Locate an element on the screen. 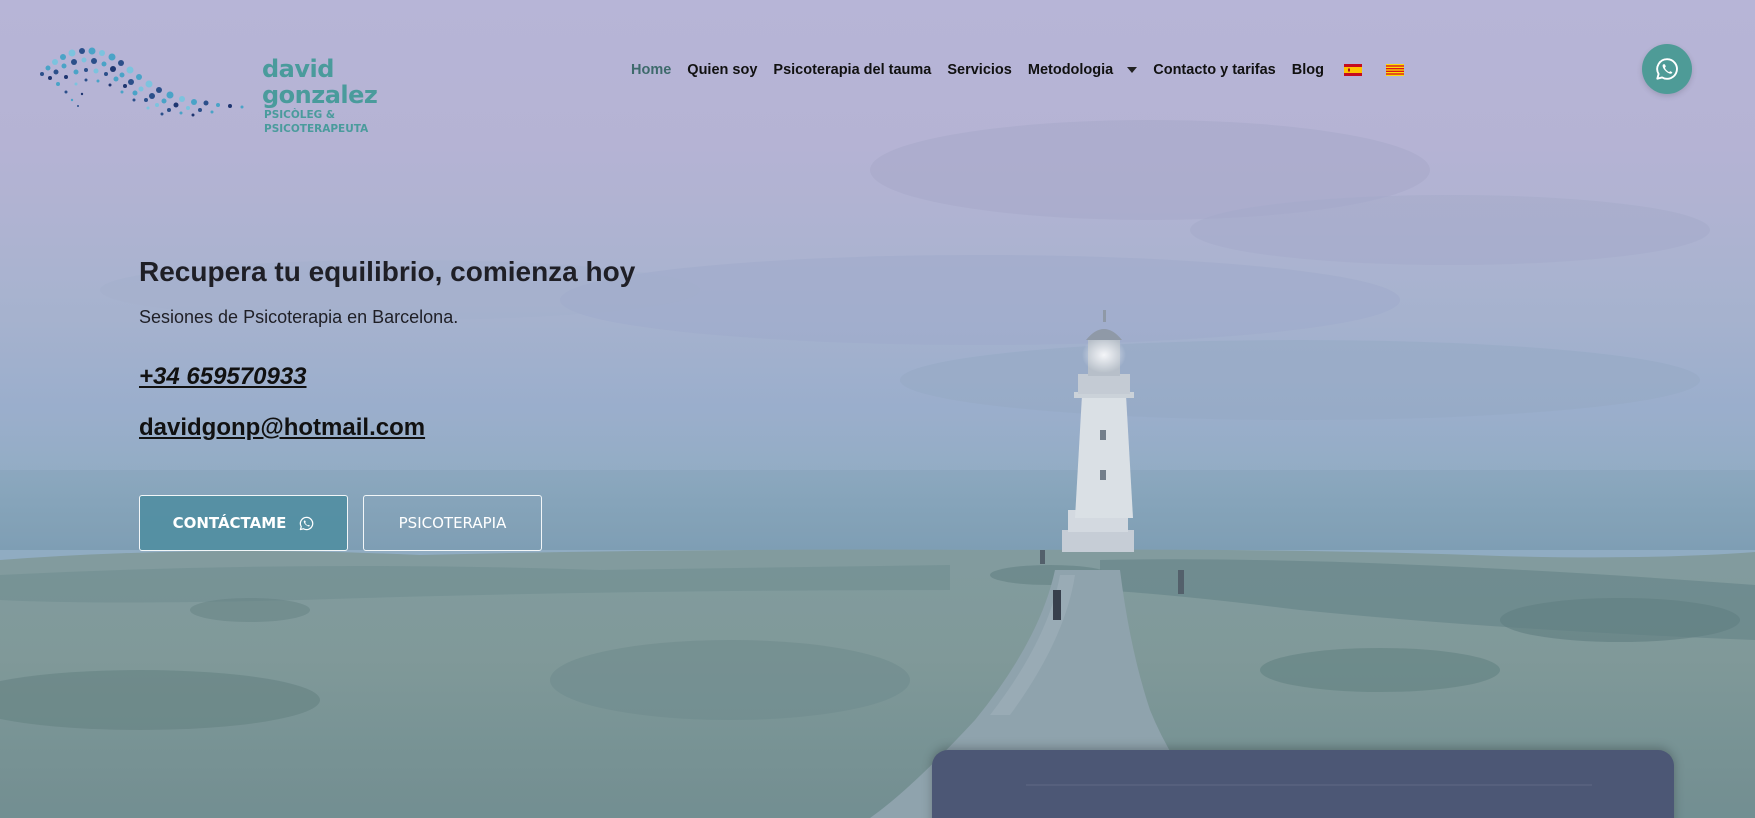 The image size is (1755, 818). whatsapp-button is located at coordinates (1667, 69).